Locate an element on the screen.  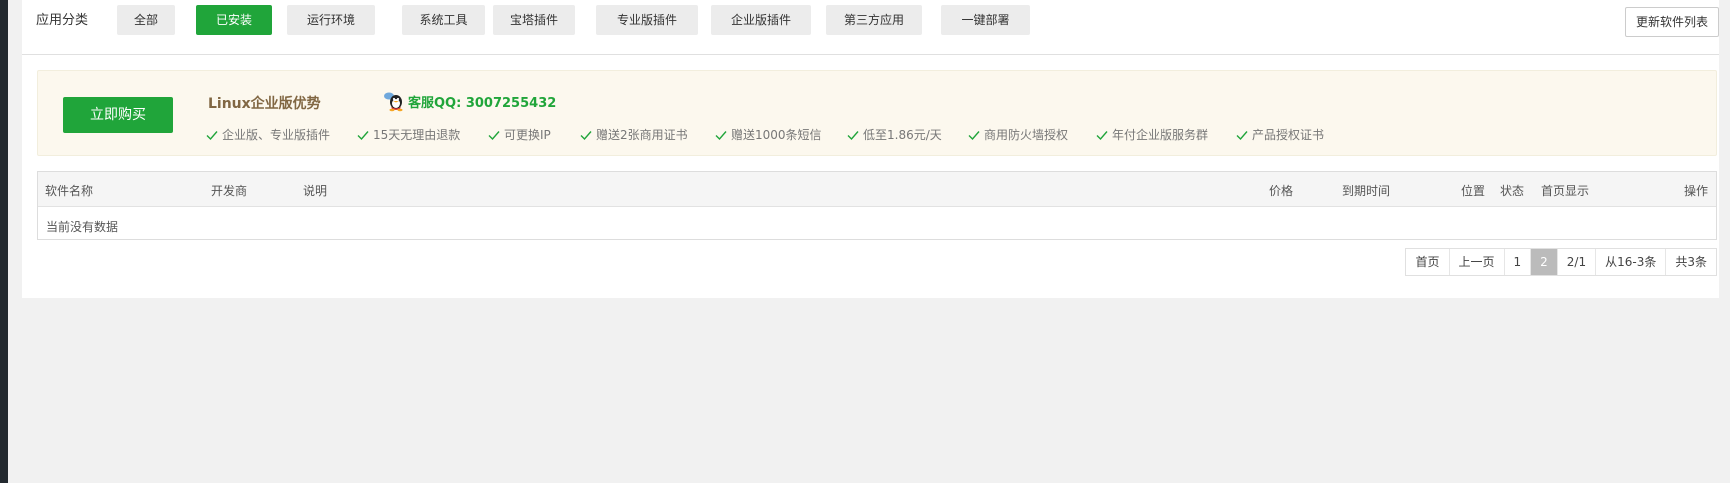
left-sidebar-edge is located at coordinates (4, 241).